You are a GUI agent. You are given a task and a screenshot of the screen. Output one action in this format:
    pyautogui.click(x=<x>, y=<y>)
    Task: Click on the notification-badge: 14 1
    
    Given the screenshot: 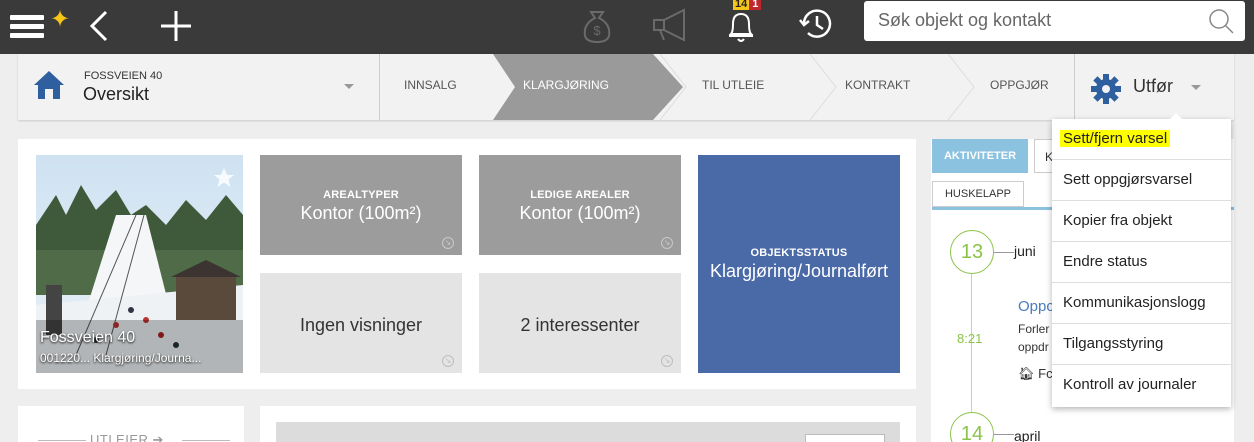 What is the action you would take?
    pyautogui.click(x=747, y=5)
    